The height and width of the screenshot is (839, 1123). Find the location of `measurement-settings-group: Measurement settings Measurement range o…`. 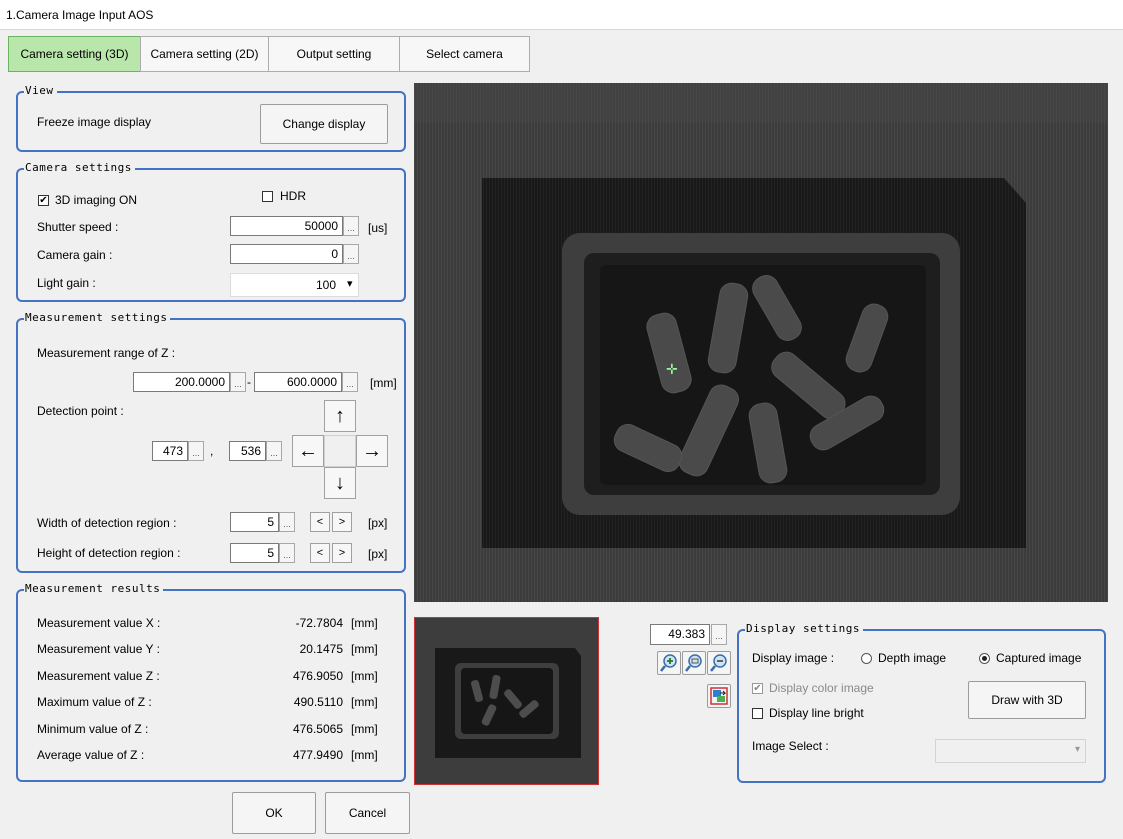

measurement-settings-group: Measurement settings Measurement range o… is located at coordinates (211, 442).